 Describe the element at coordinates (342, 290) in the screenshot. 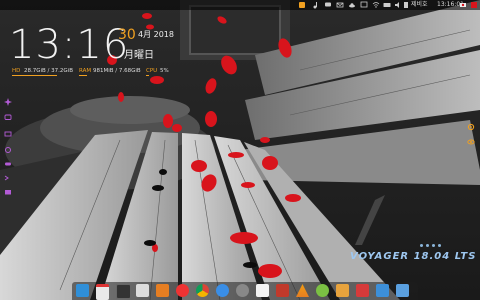

I see `downloads-icon` at that location.